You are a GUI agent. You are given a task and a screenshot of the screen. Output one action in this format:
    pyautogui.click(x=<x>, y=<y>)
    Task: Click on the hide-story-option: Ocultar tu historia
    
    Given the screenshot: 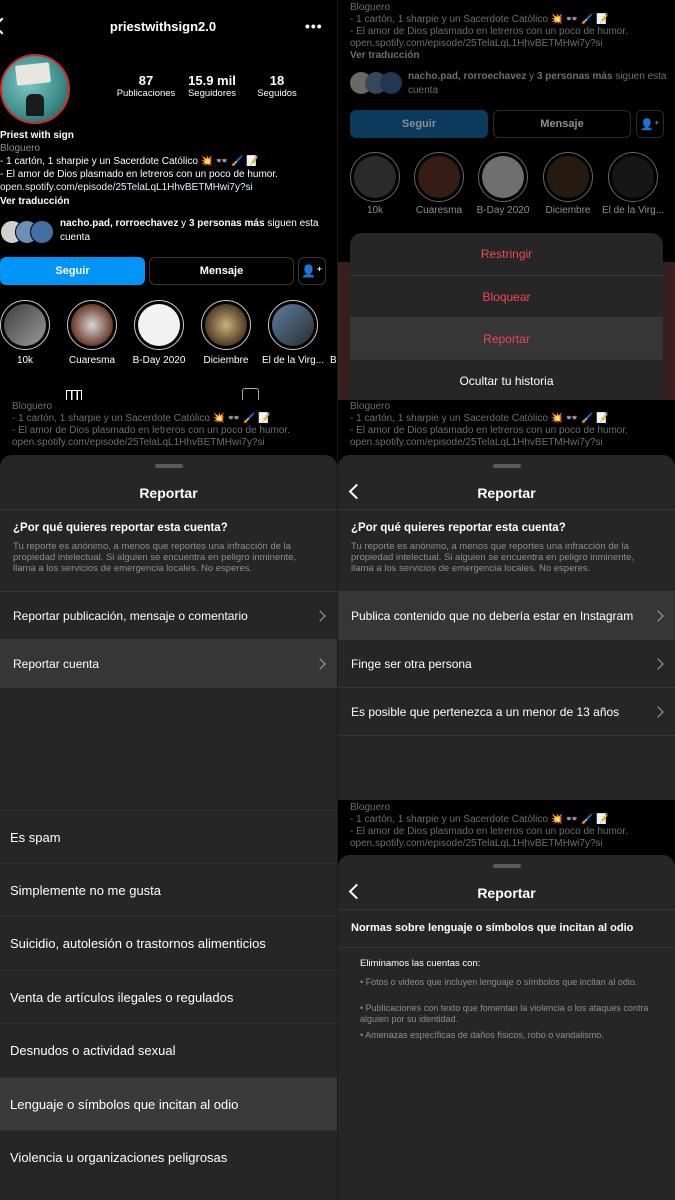 What is the action you would take?
    pyautogui.click(x=506, y=379)
    